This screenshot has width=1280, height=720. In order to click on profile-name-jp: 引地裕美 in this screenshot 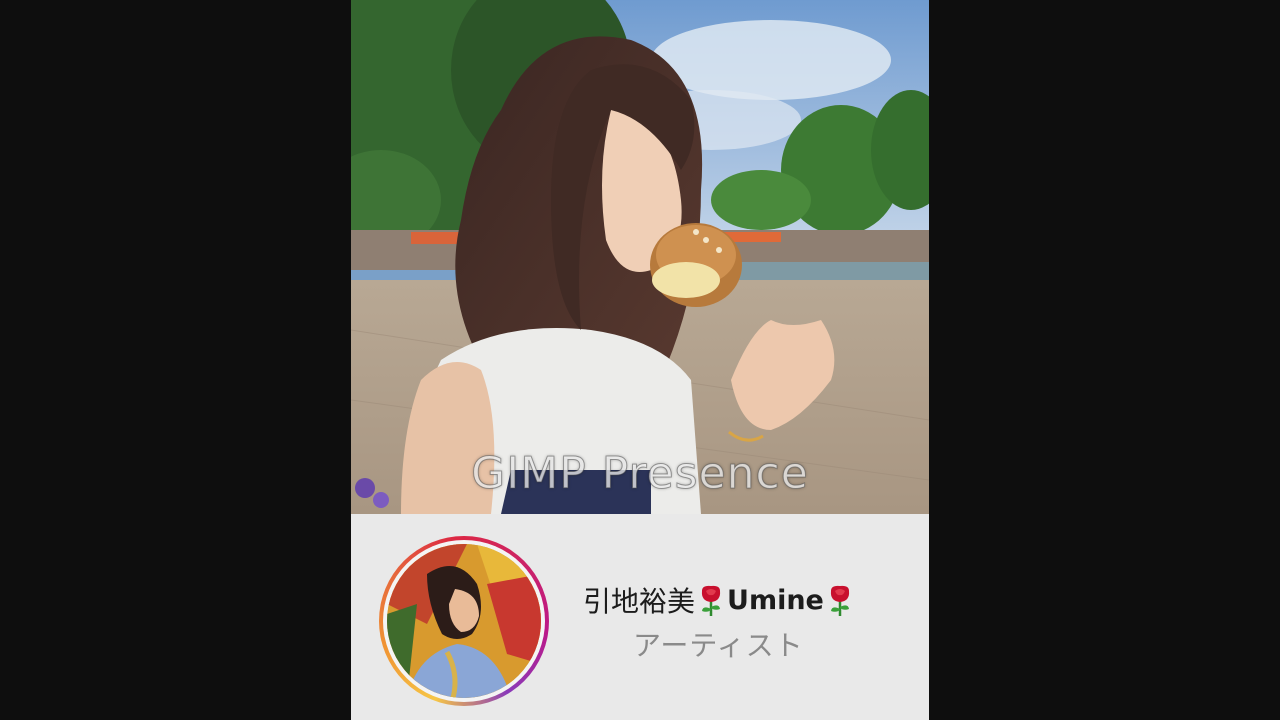, I will do `click(639, 601)`.